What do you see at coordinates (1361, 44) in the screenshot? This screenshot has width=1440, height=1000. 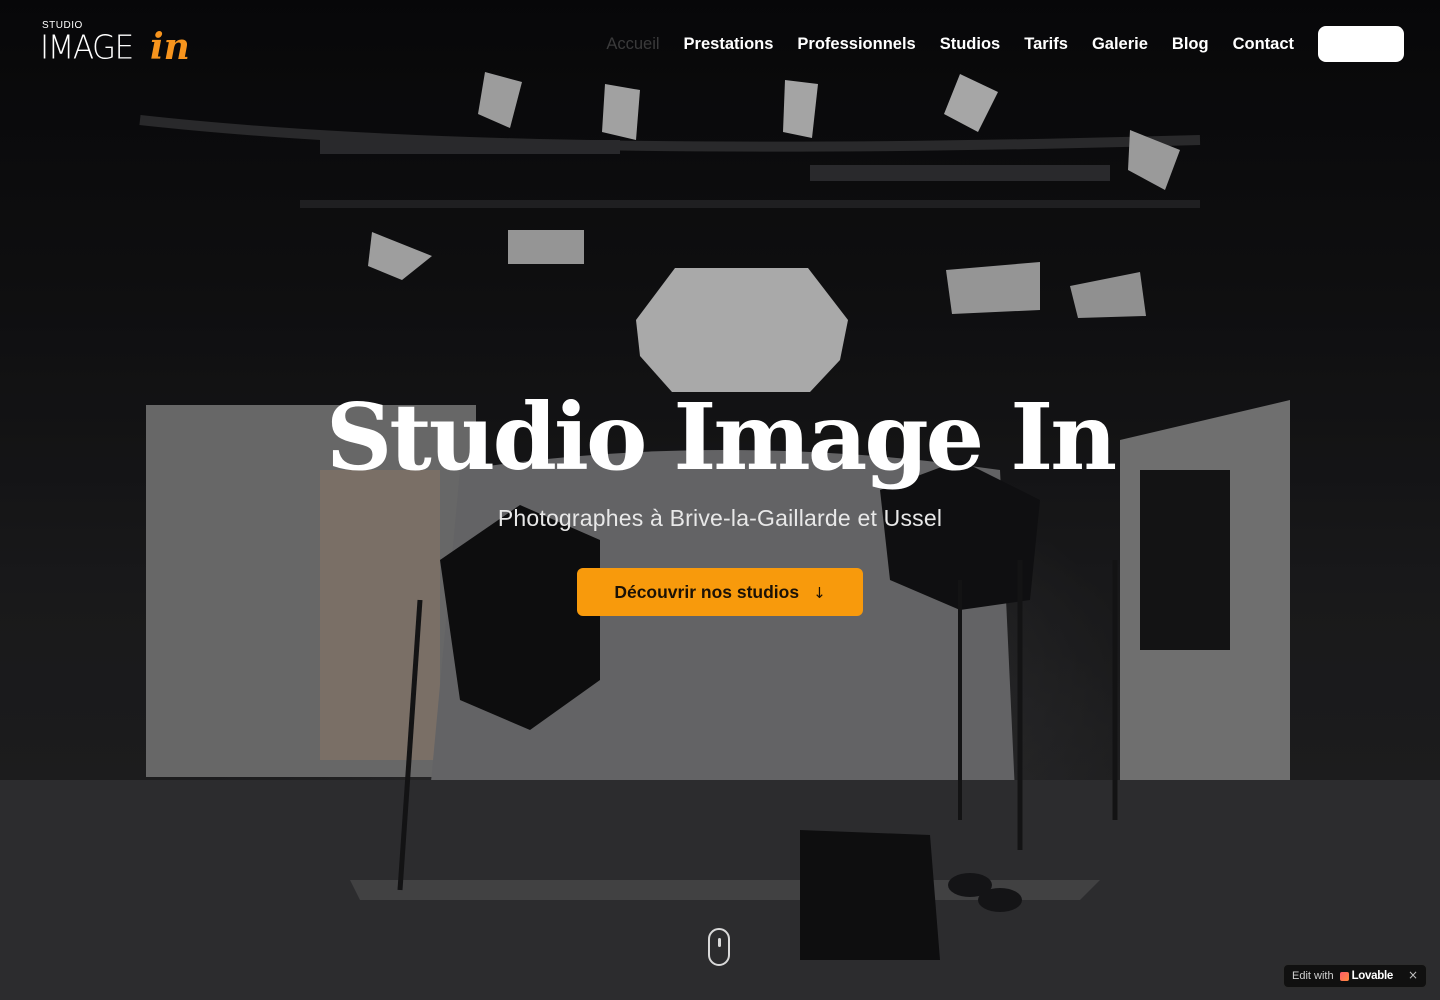 I see `header-cta-button` at bounding box center [1361, 44].